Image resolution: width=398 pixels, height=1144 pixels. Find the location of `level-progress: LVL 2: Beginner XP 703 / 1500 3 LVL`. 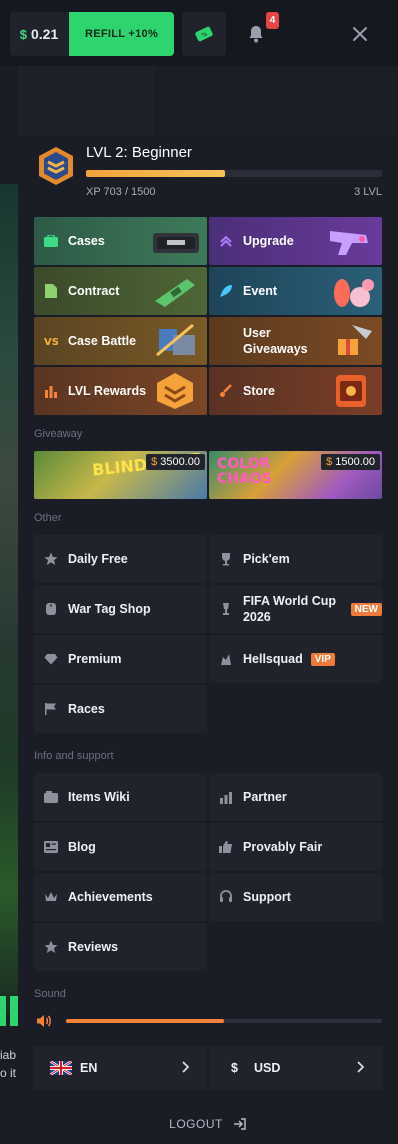

level-progress: LVL 2: Beginner XP 703 / 1500 3 LVL is located at coordinates (209, 174).